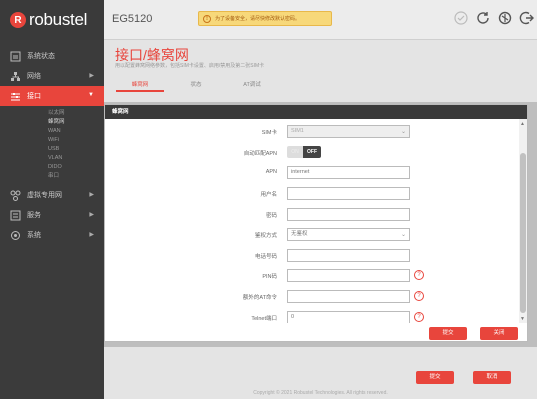 This screenshot has height=399, width=537. What do you see at coordinates (265, 236) in the screenshot?
I see `field-label: 鉴权方式` at bounding box center [265, 236].